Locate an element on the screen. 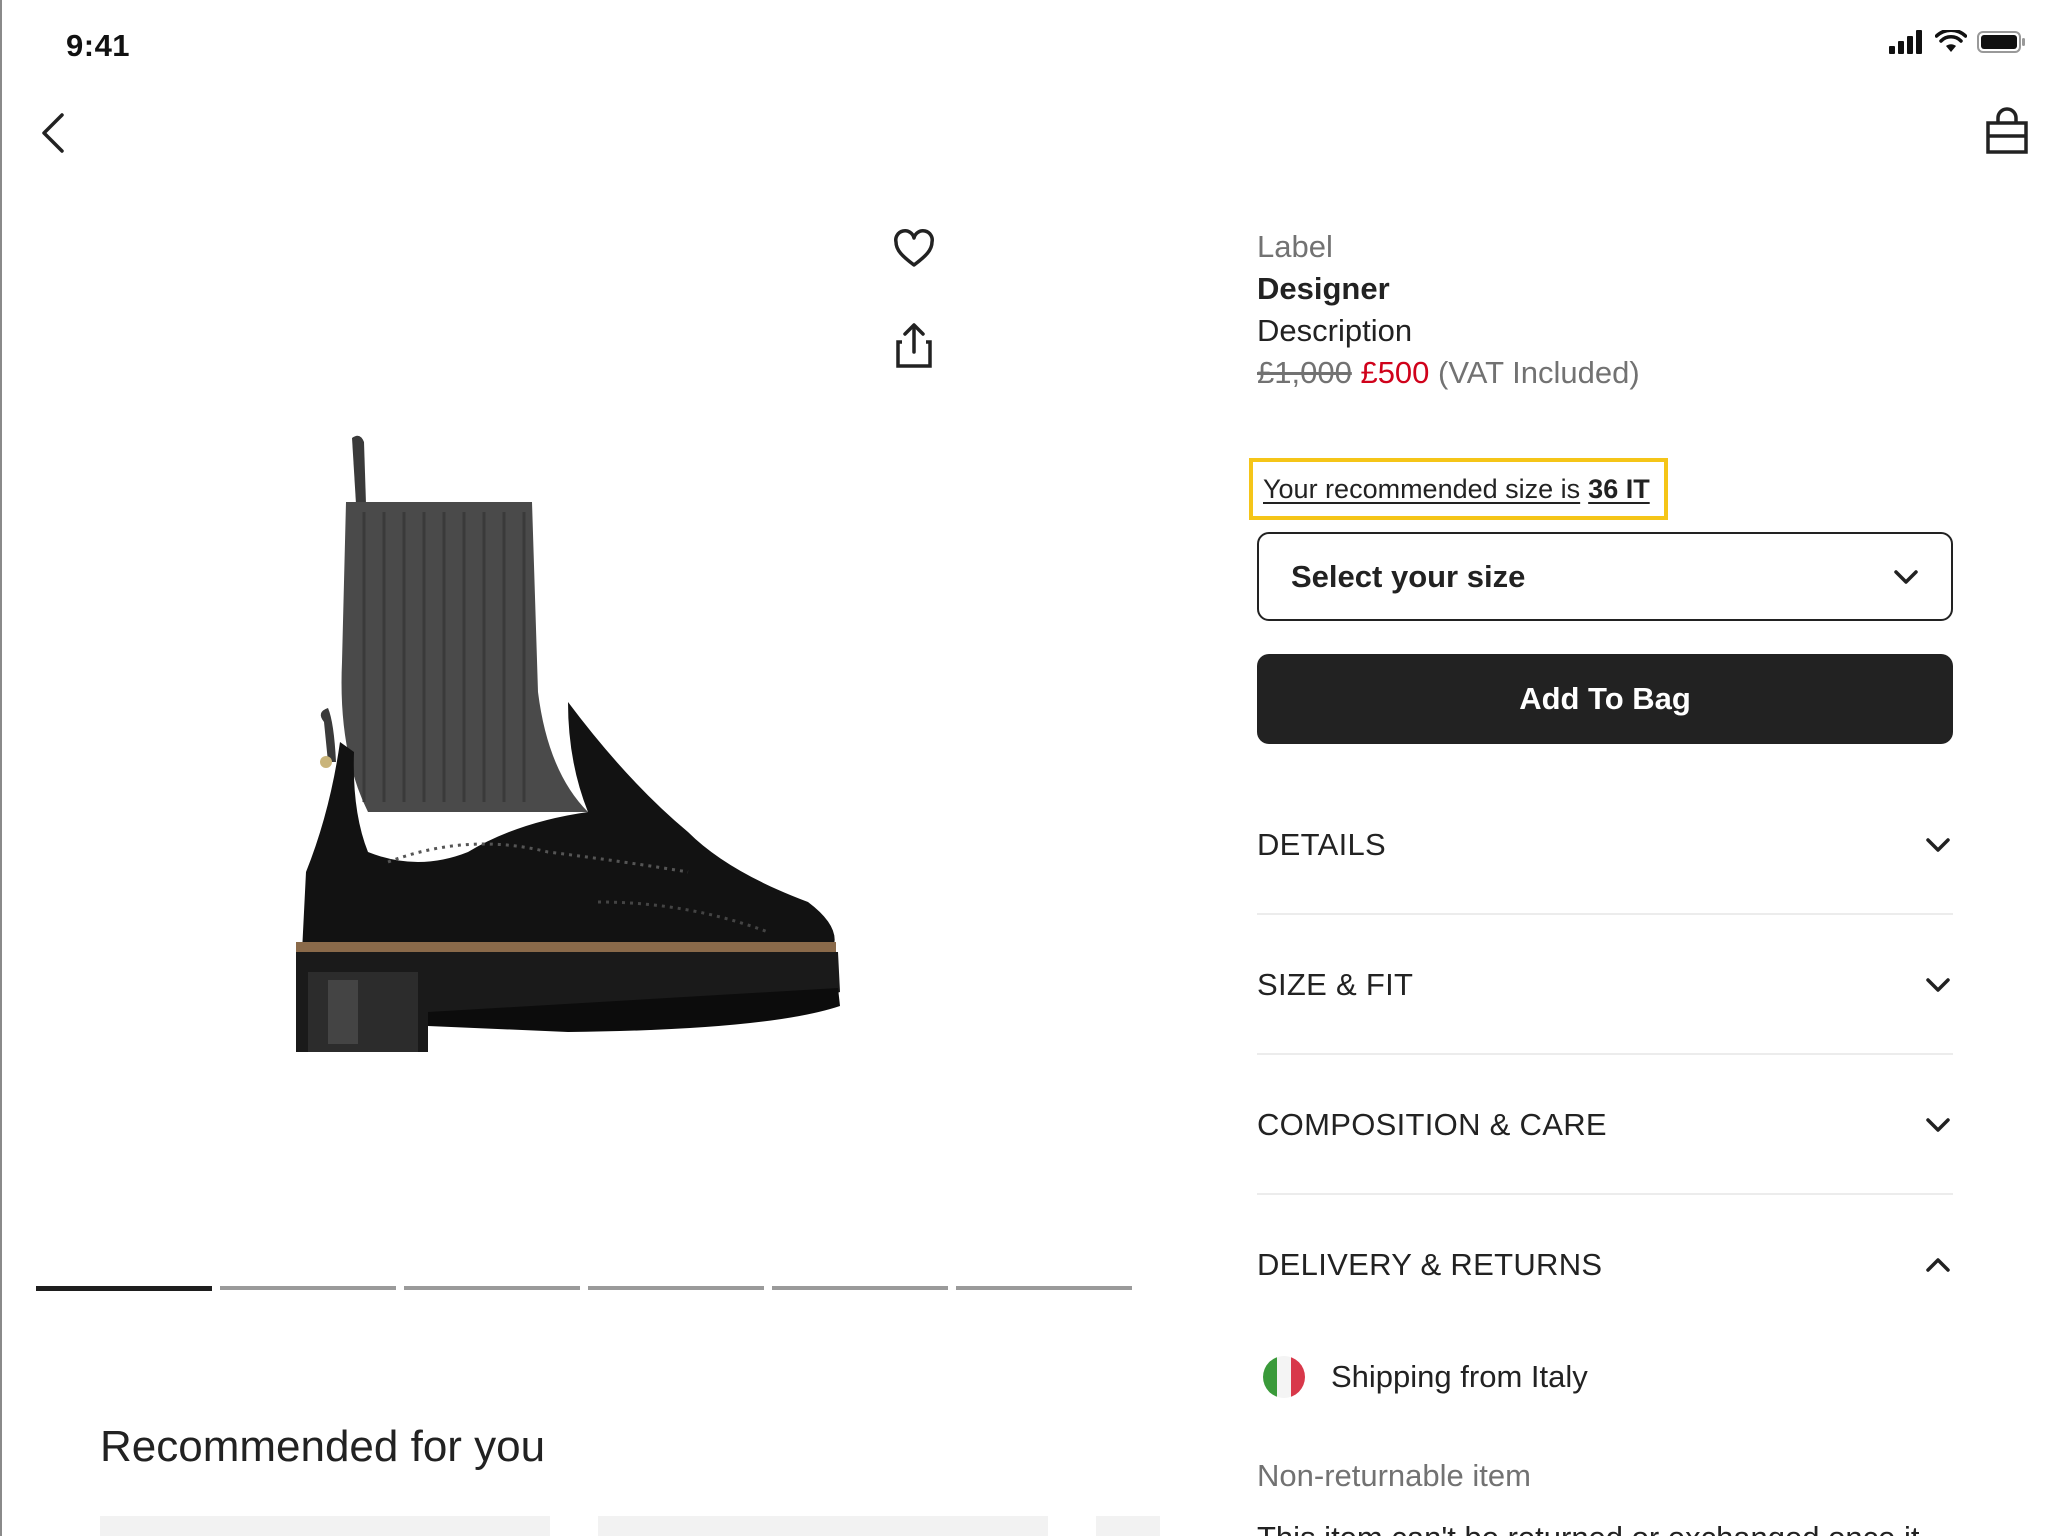 The height and width of the screenshot is (1536, 2049). price-original: £1,000 is located at coordinates (1304, 372).